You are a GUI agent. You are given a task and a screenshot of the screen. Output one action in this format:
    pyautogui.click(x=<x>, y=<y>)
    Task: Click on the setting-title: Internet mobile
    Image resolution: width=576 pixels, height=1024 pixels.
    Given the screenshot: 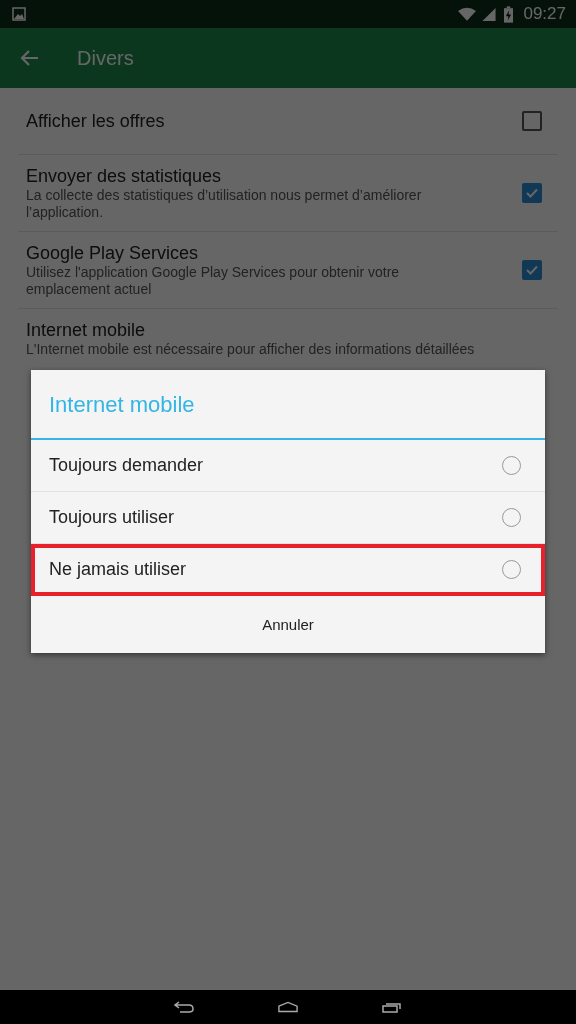 What is the action you would take?
    pyautogui.click(x=86, y=330)
    